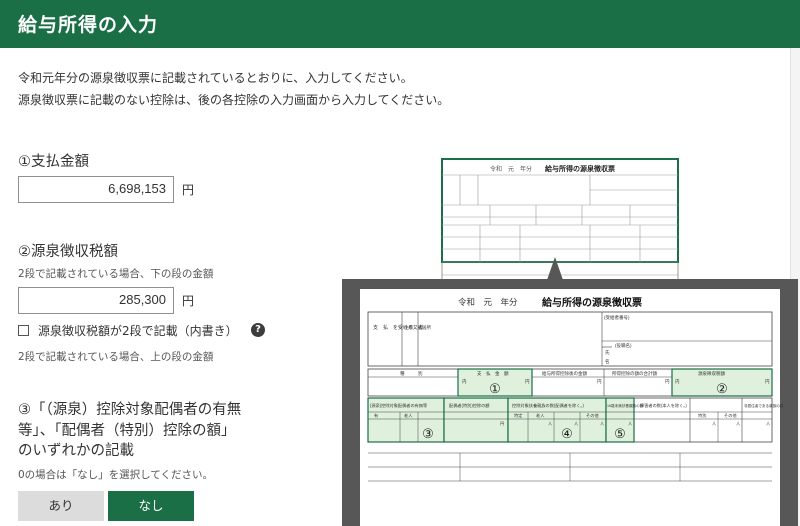 The height and width of the screenshot is (526, 800). I want to click on marker-3: ③, so click(428, 433).